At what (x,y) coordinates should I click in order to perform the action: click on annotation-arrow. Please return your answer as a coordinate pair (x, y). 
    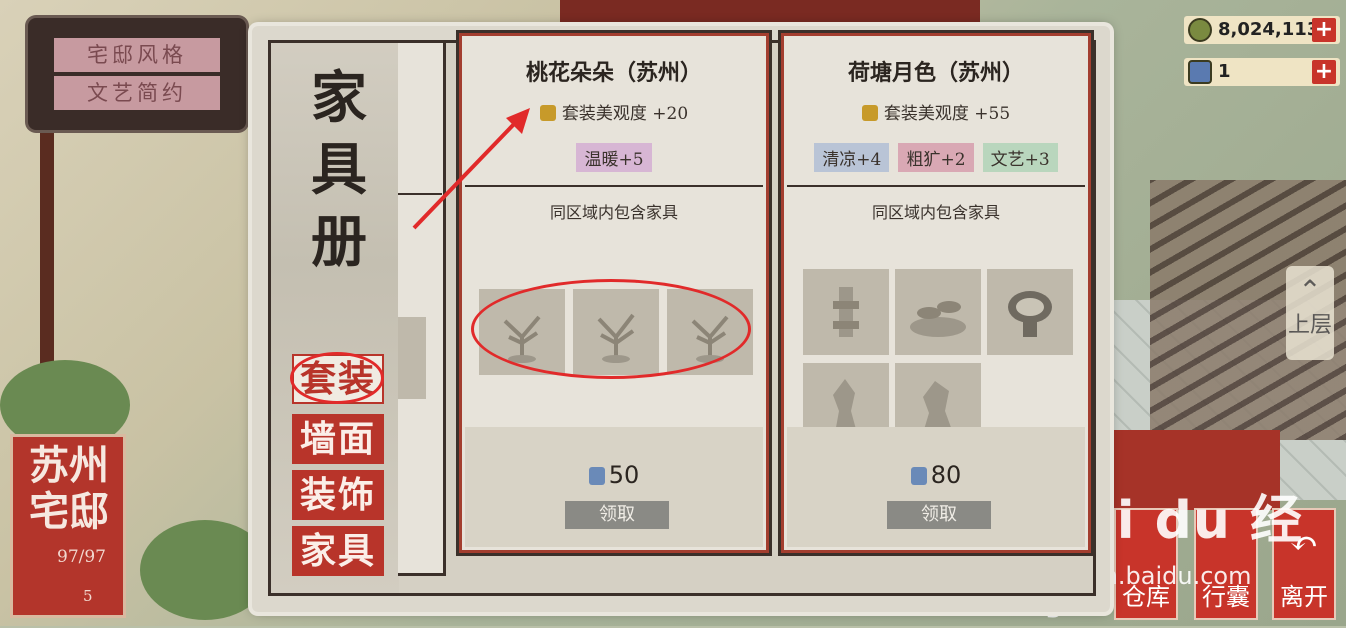
    Looking at the image, I should click on (471, 169).